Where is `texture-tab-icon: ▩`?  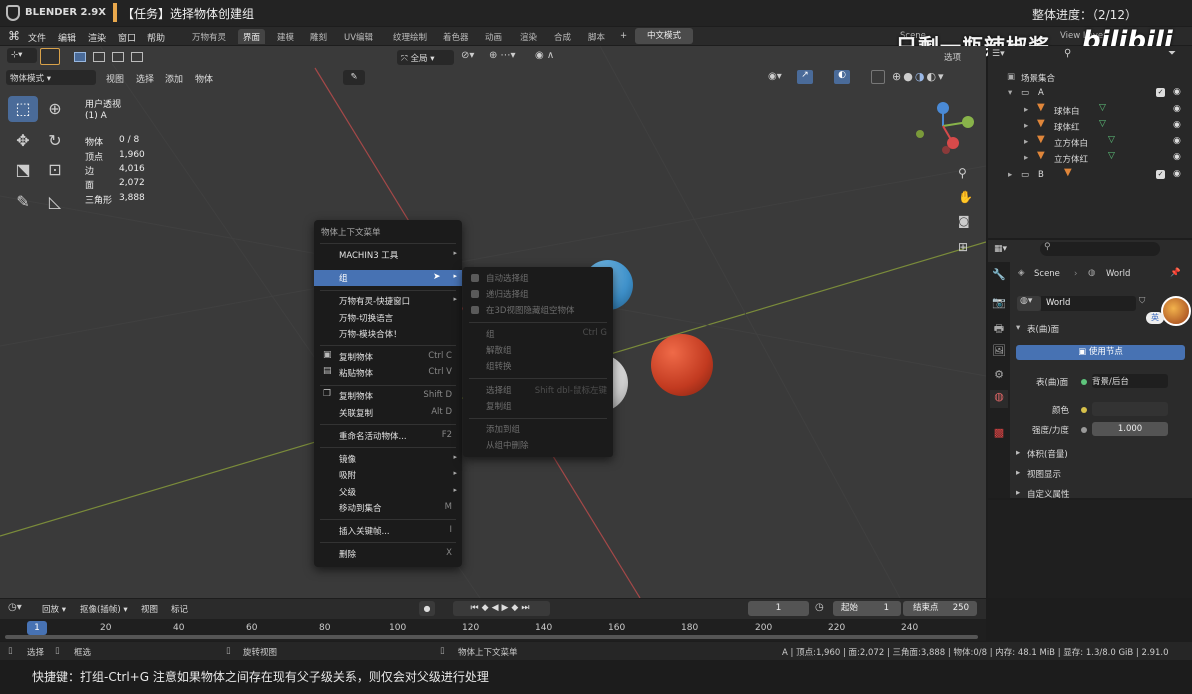
texture-tab-icon: ▩ is located at coordinates (999, 435).